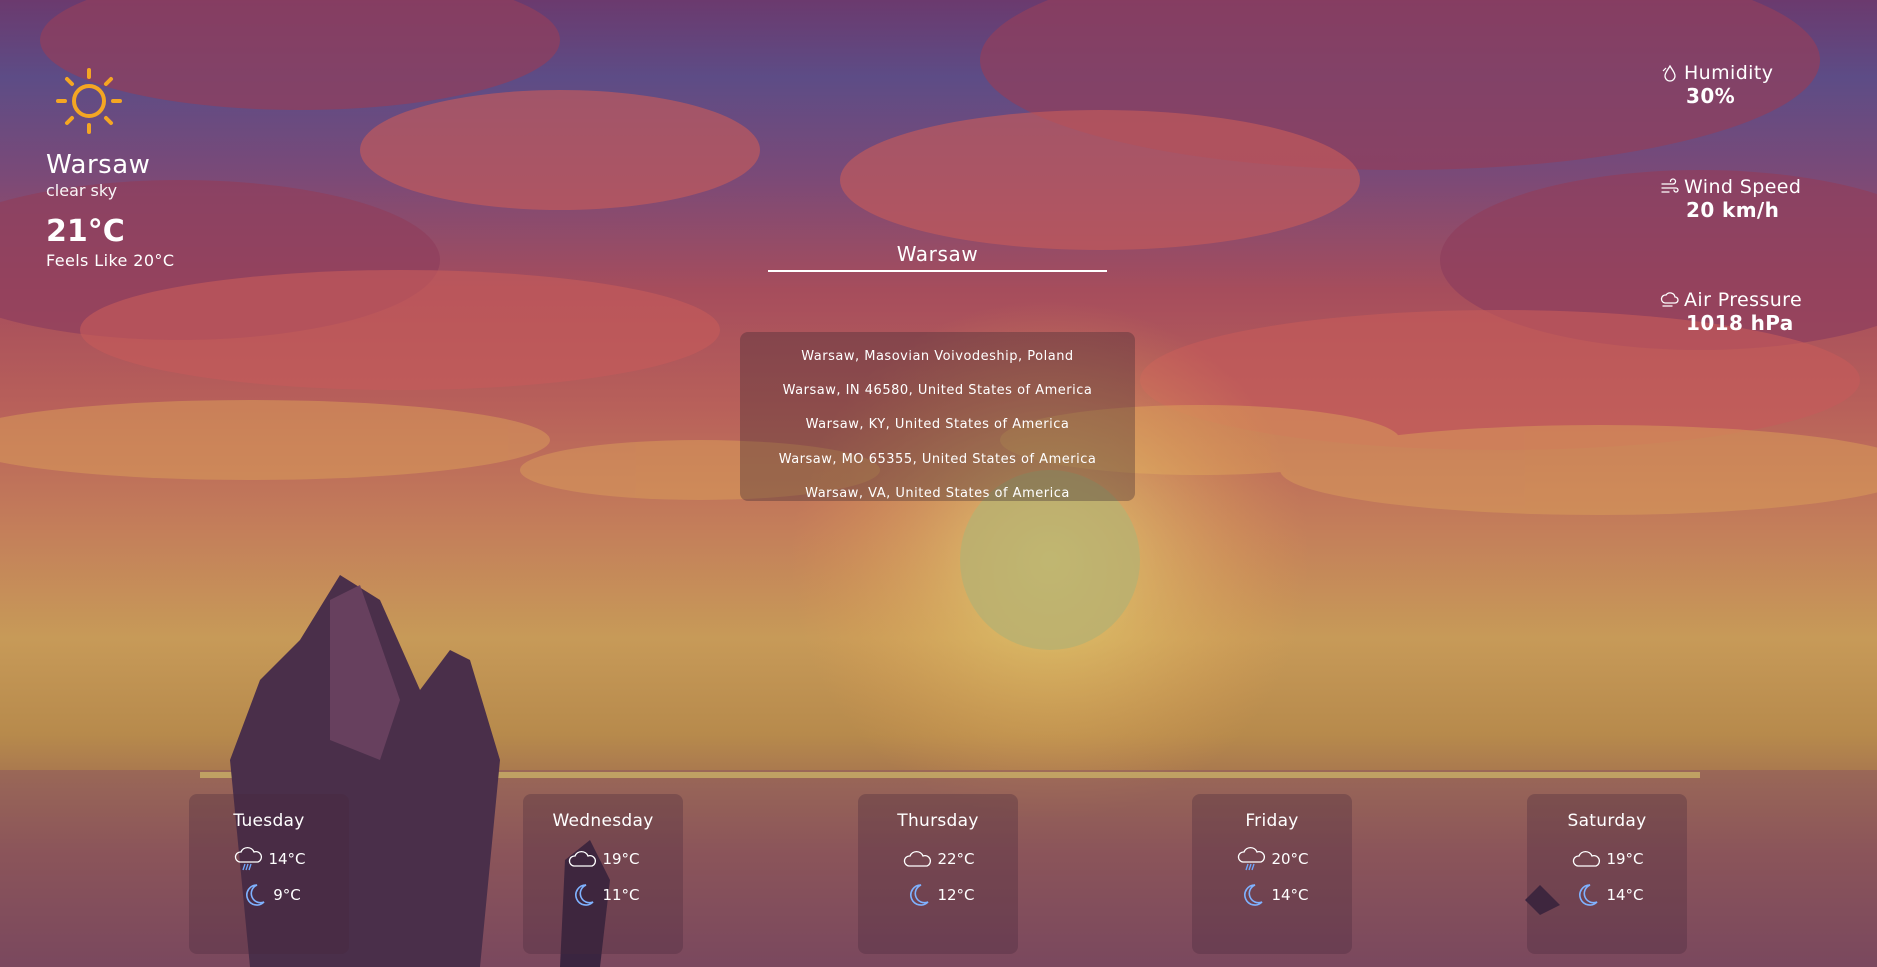 The width and height of the screenshot is (1877, 967). What do you see at coordinates (98, 165) in the screenshot?
I see `current-city: Warsaw` at bounding box center [98, 165].